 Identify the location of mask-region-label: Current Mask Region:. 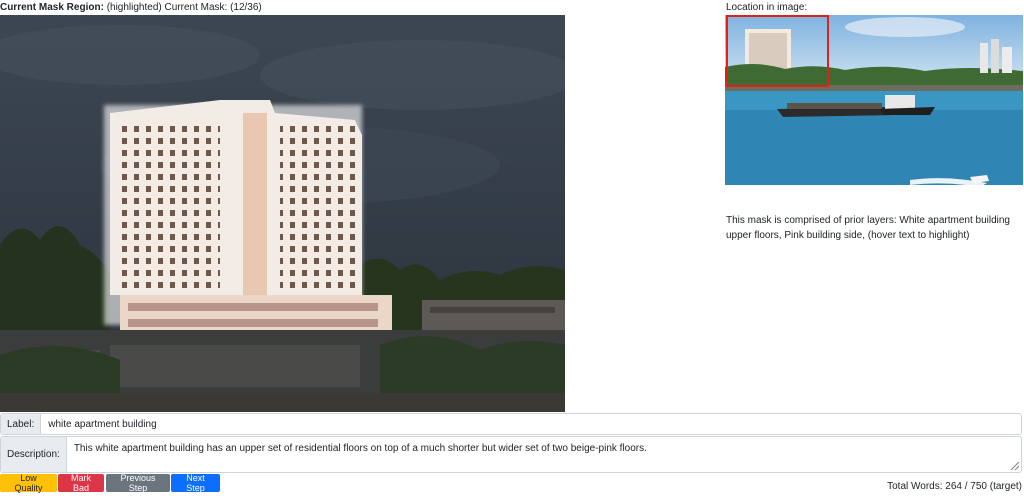
(52, 7).